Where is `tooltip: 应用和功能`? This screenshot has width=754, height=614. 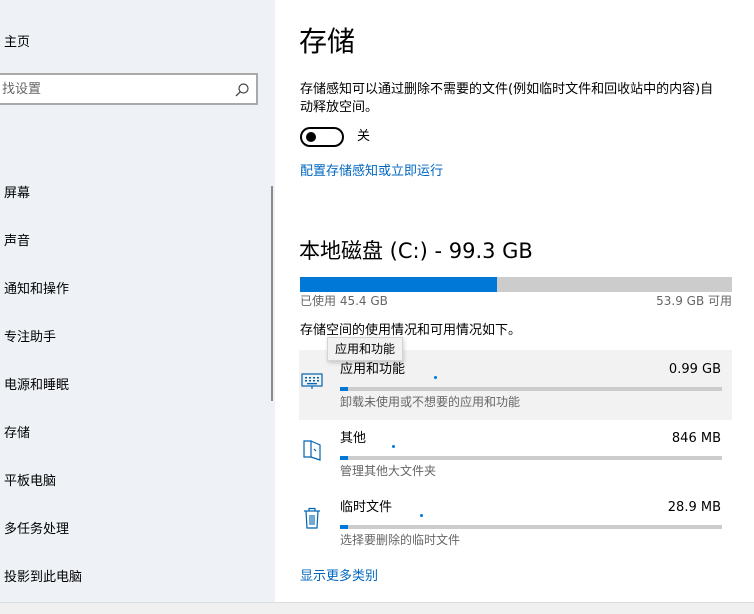 tooltip: 应用和功能 is located at coordinates (365, 349).